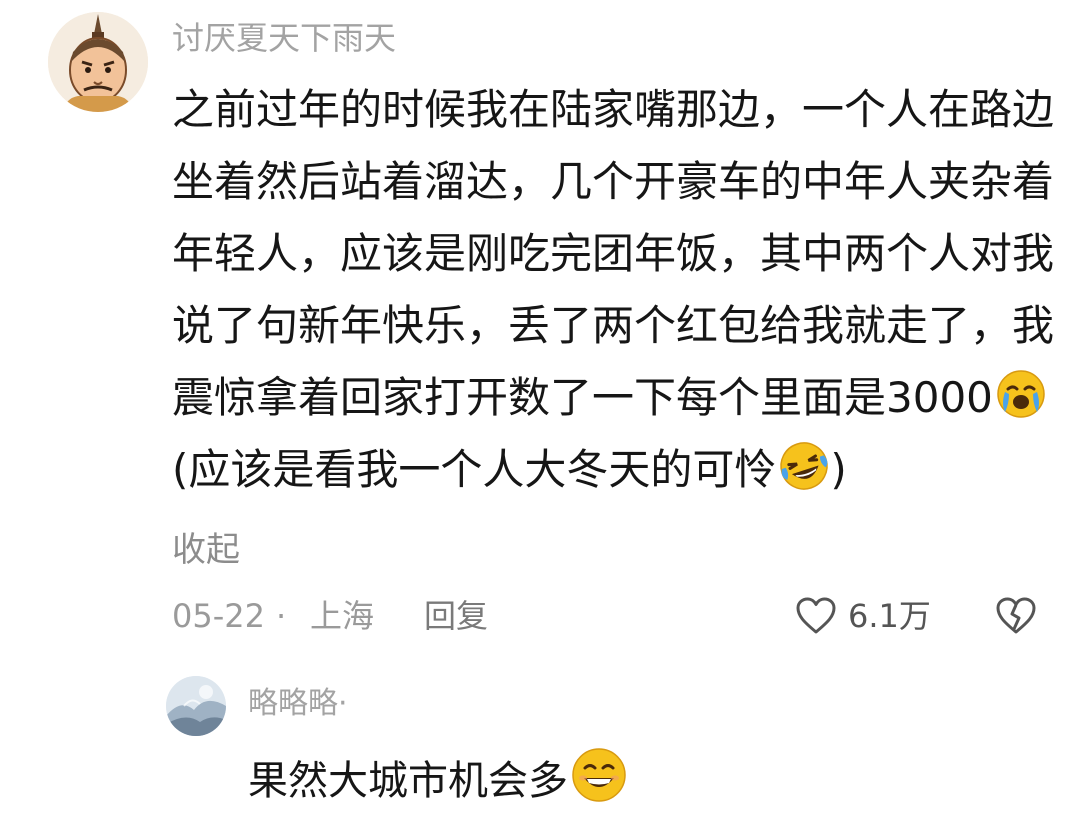 This screenshot has width=1092, height=818. What do you see at coordinates (804, 466) in the screenshot?
I see `laughing-tears-face-icon` at bounding box center [804, 466].